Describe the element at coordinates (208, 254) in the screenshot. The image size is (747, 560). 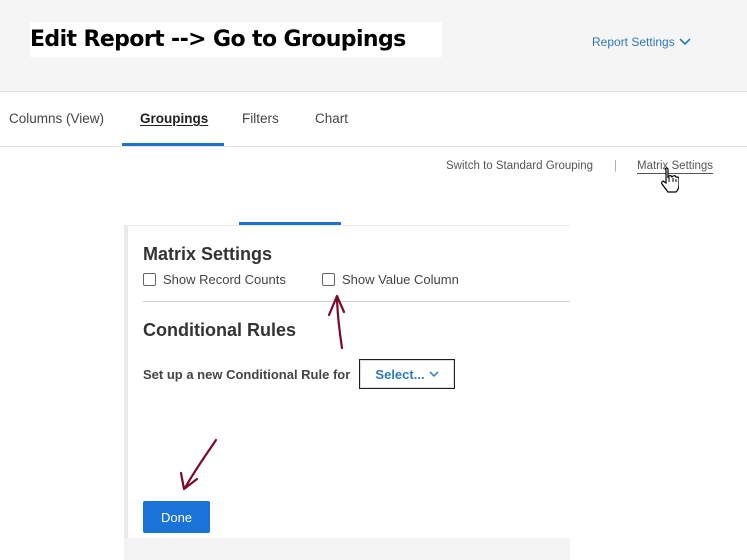
I see `matrix-settings-title: Matrix Settings` at that location.